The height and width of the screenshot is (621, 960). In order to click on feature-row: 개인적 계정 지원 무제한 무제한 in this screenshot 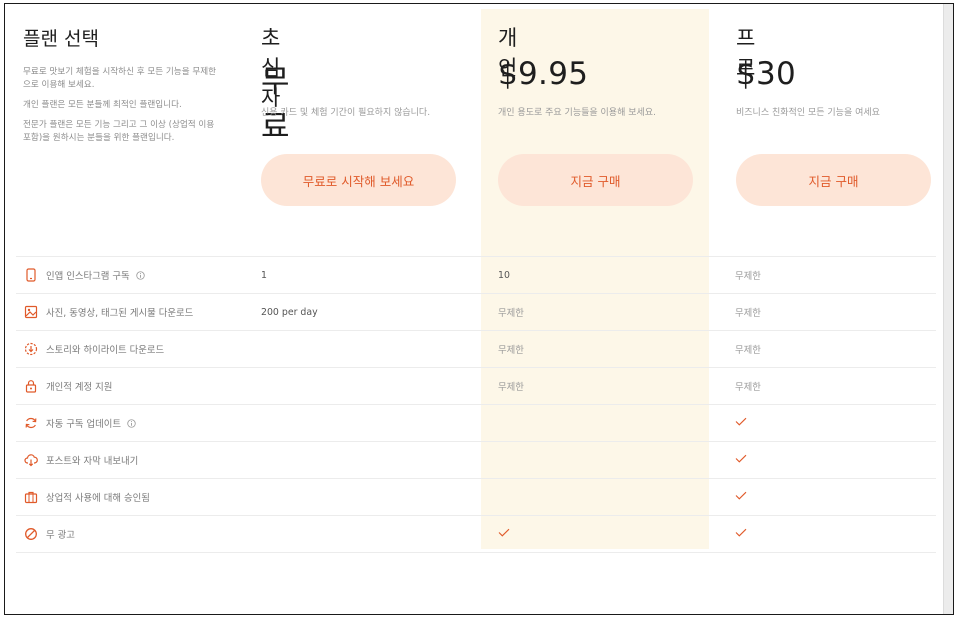, I will do `click(476, 385)`.